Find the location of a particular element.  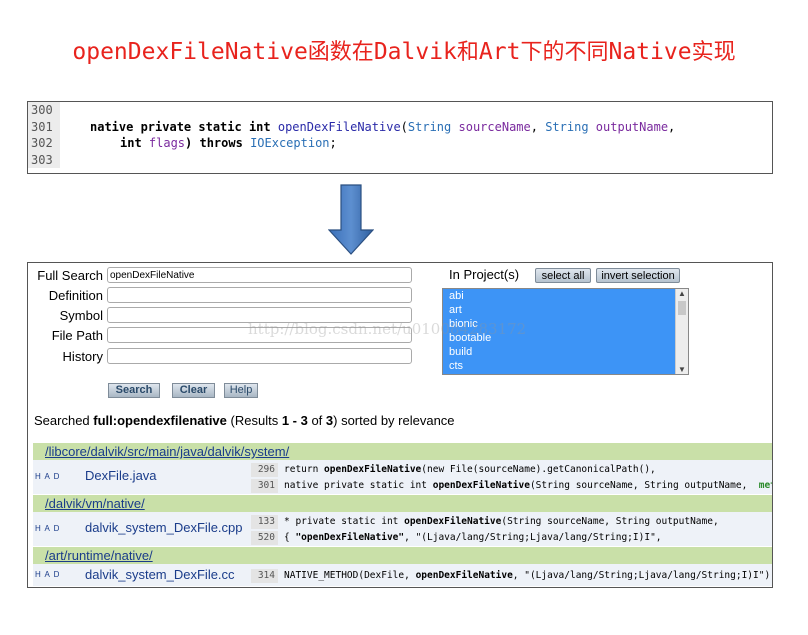

history-row: History is located at coordinates (220, 356).